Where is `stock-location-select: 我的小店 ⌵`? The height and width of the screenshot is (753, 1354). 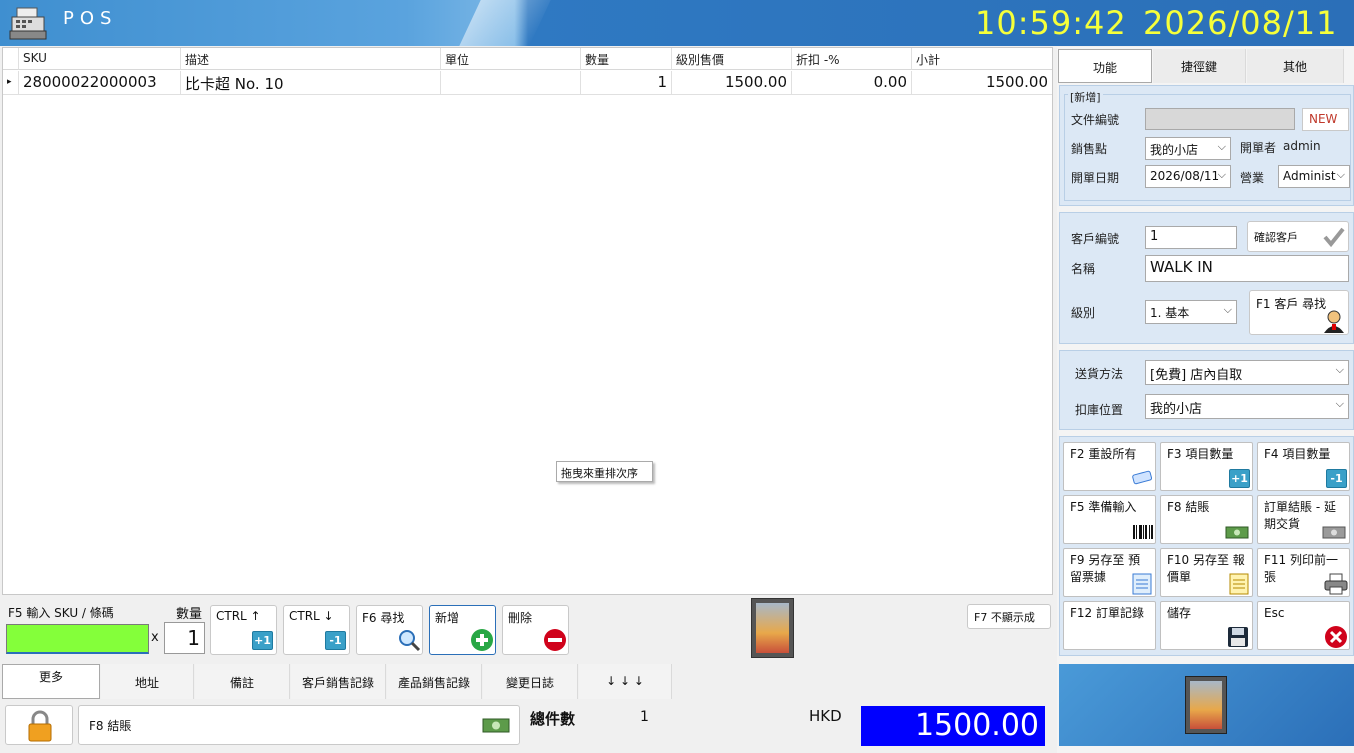
stock-location-select: 我的小店 ⌵ is located at coordinates (1247, 406).